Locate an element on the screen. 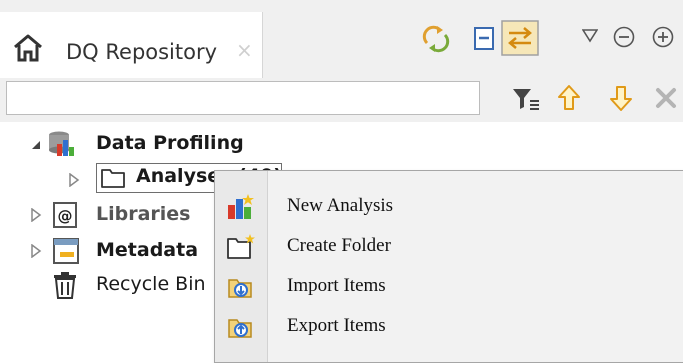  menu-item-import-items: Import Items is located at coordinates (449, 286).